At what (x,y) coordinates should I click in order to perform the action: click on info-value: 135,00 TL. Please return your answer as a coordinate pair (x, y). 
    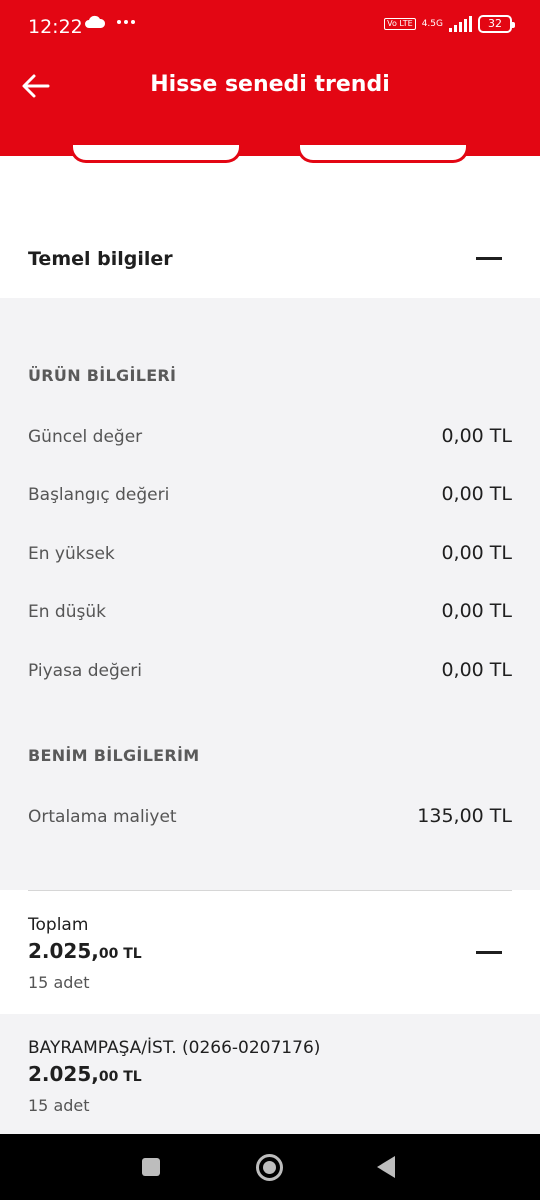
    Looking at the image, I should click on (464, 816).